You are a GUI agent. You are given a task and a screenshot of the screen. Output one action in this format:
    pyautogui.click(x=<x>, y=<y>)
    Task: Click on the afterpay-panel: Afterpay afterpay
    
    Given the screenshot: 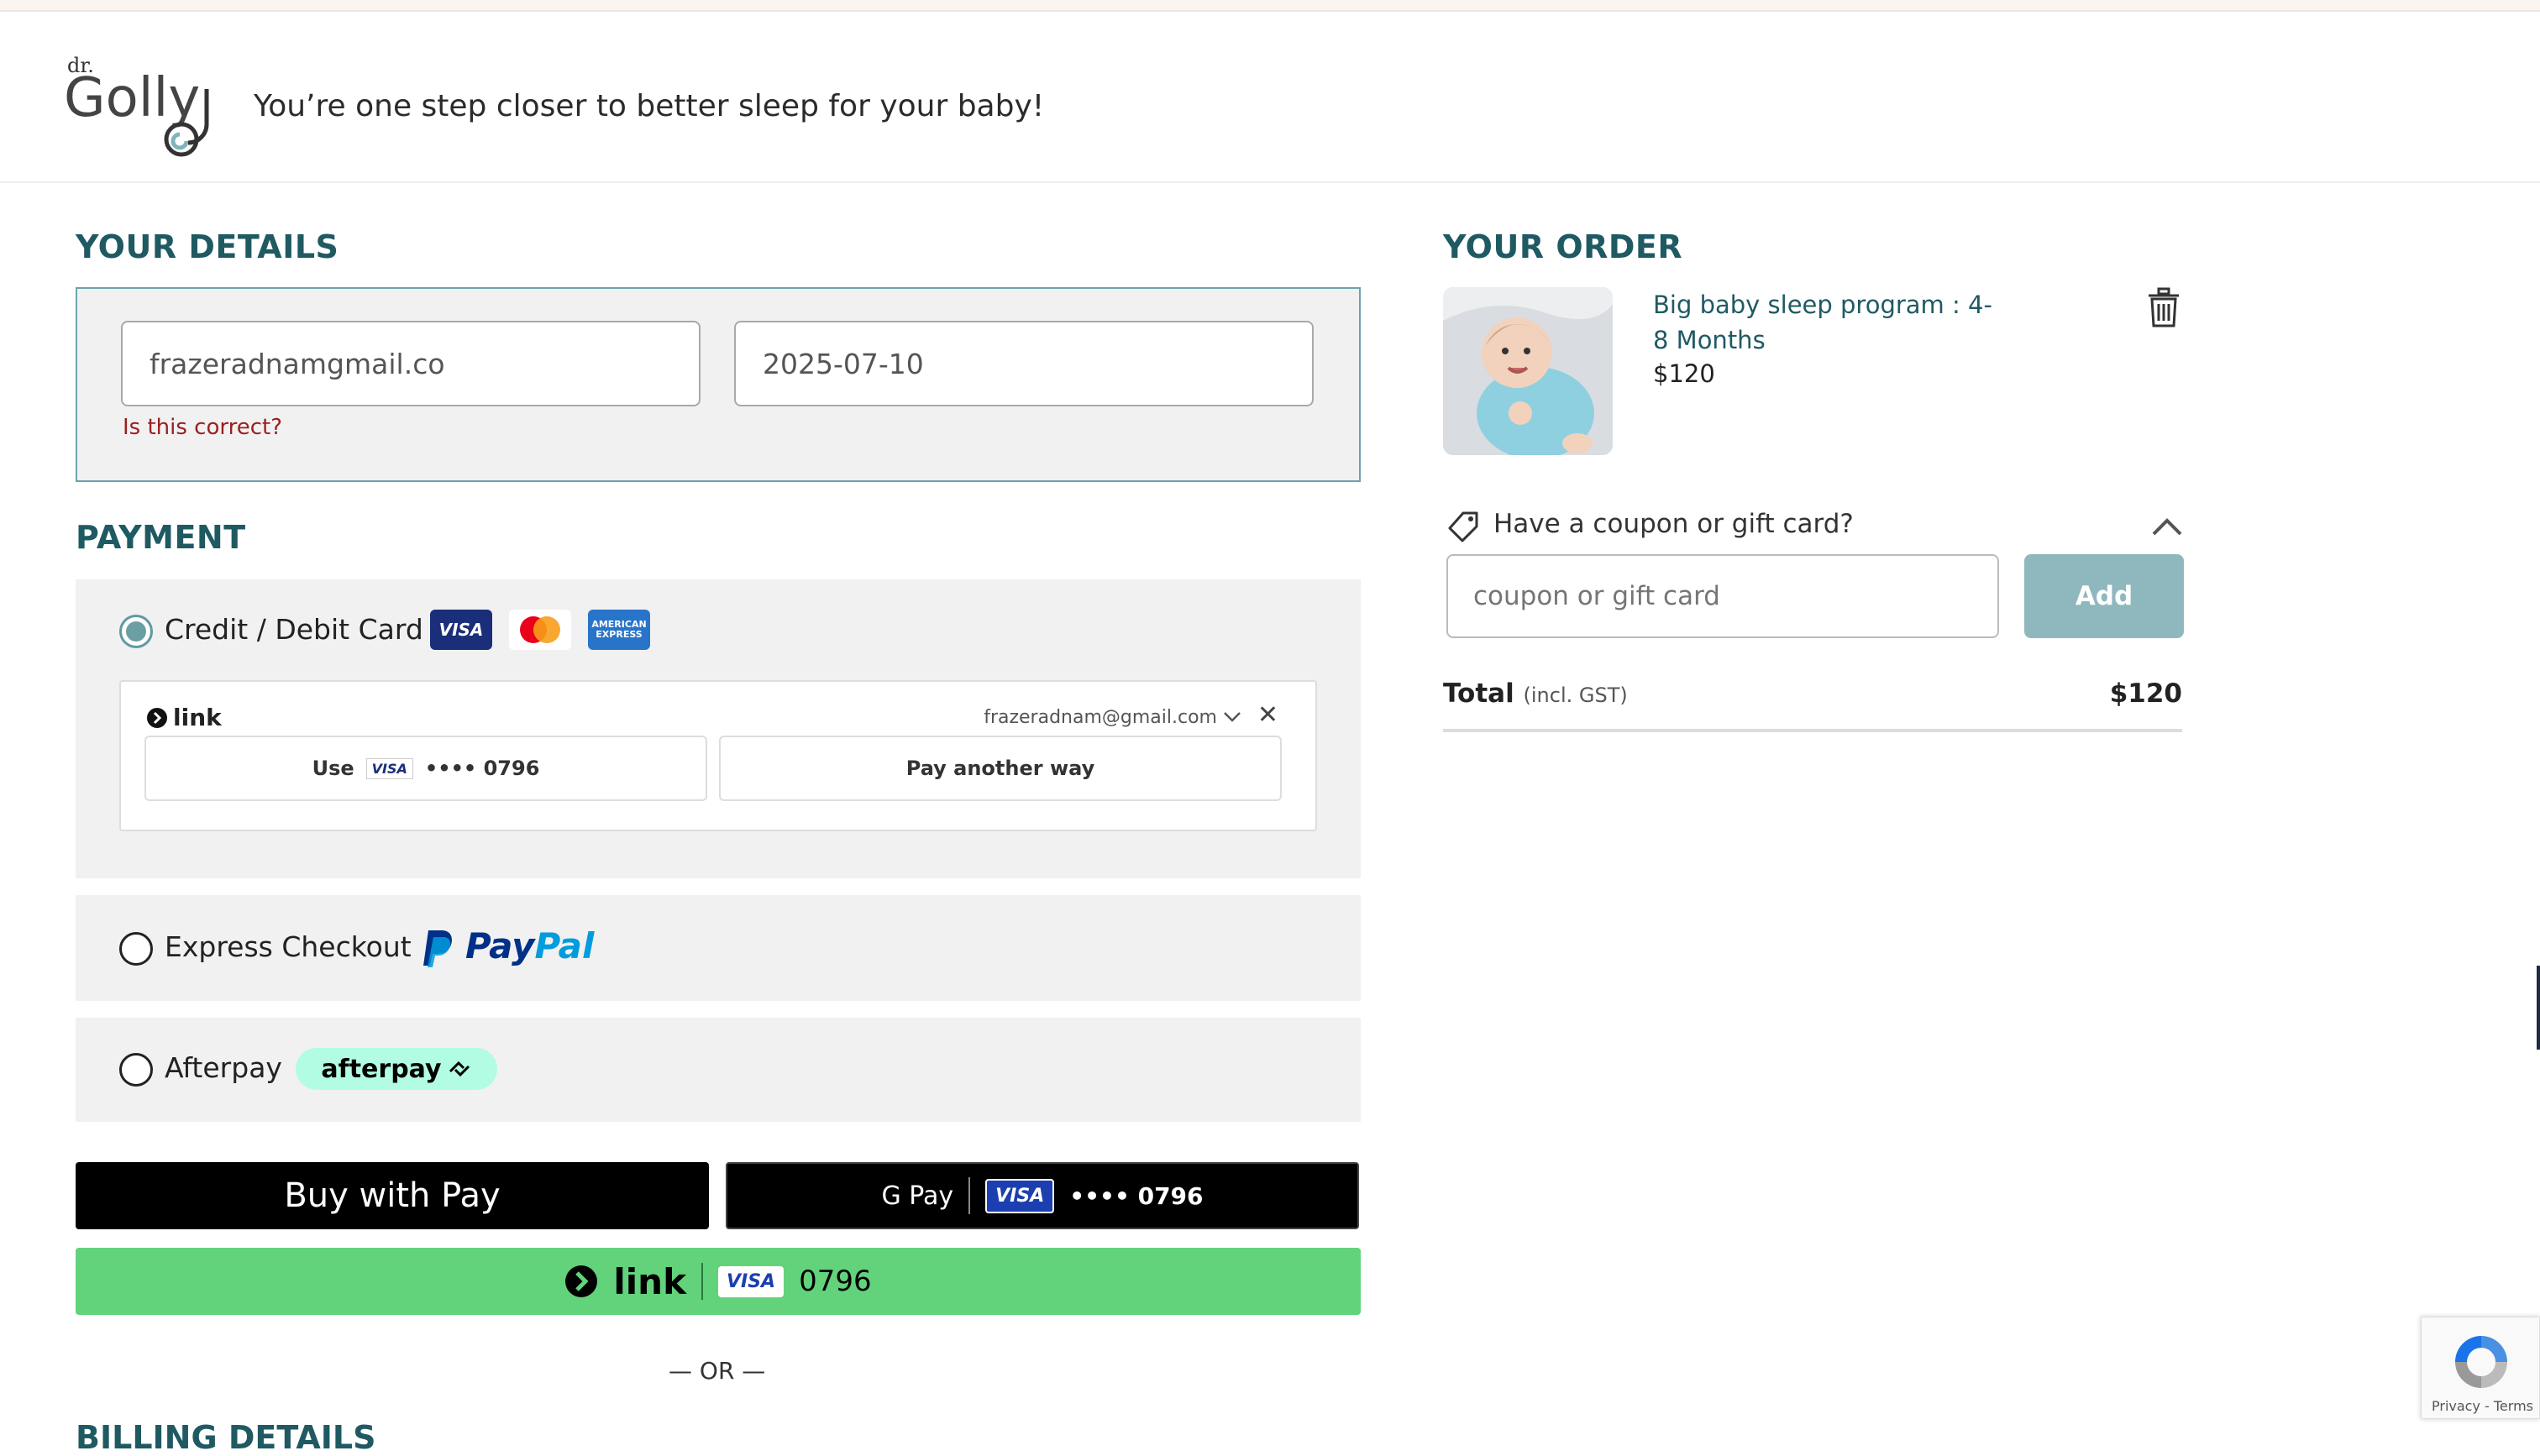 What is the action you would take?
    pyautogui.click(x=718, y=1070)
    